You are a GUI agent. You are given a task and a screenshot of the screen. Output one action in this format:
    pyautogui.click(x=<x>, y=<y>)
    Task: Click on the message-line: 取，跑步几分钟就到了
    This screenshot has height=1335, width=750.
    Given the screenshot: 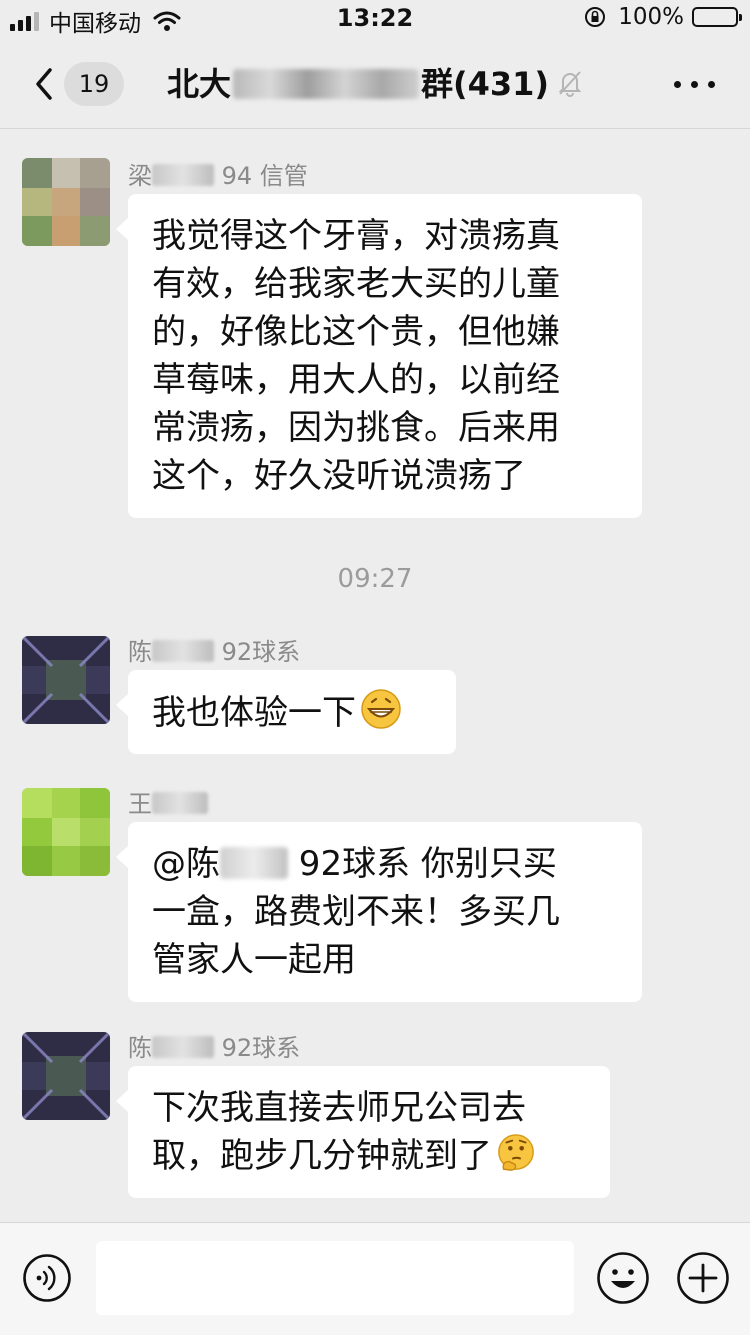 What is the action you would take?
    pyautogui.click(x=369, y=1156)
    